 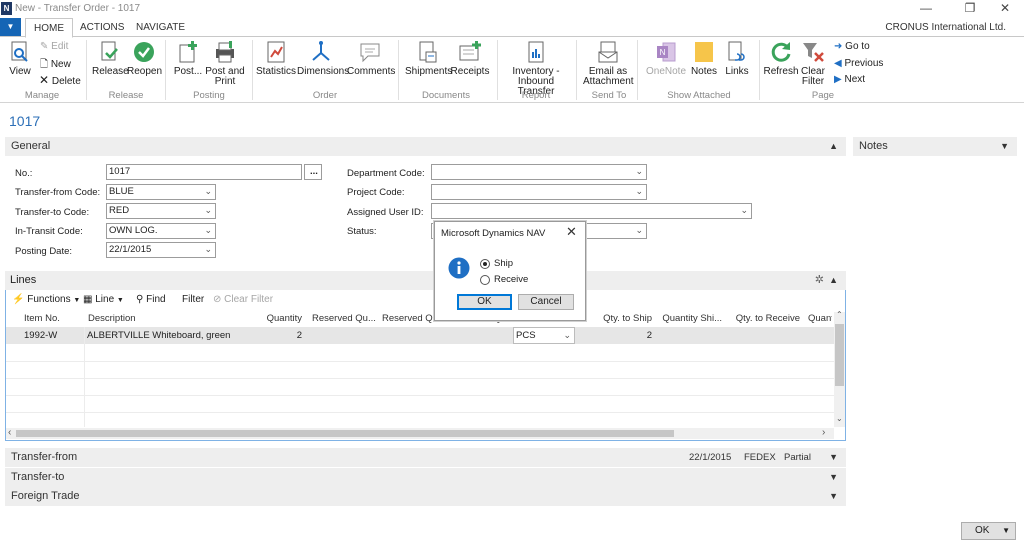 I want to click on cell-item-no: 1992-W, so click(x=40, y=335).